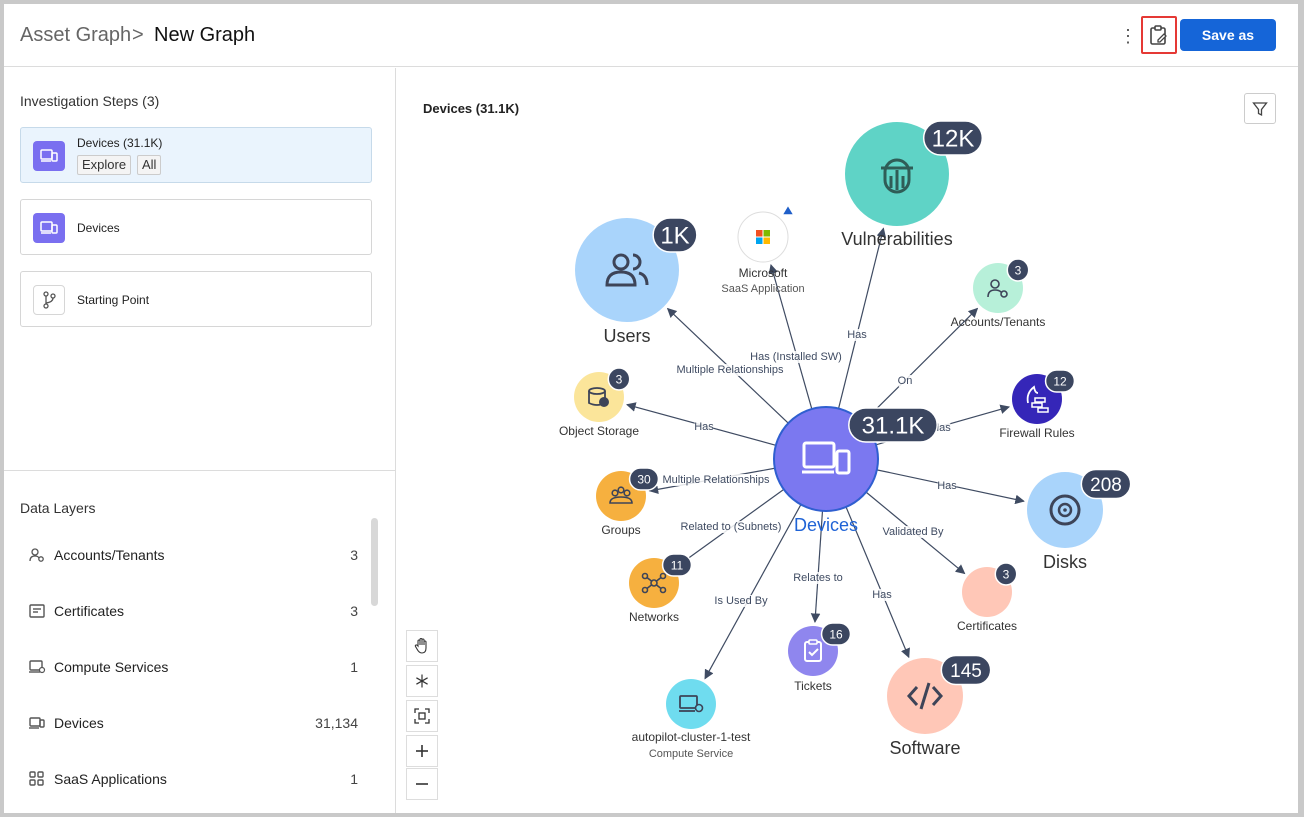 The image size is (1304, 817). What do you see at coordinates (987, 626) in the screenshot?
I see `node-label: Certificates` at bounding box center [987, 626].